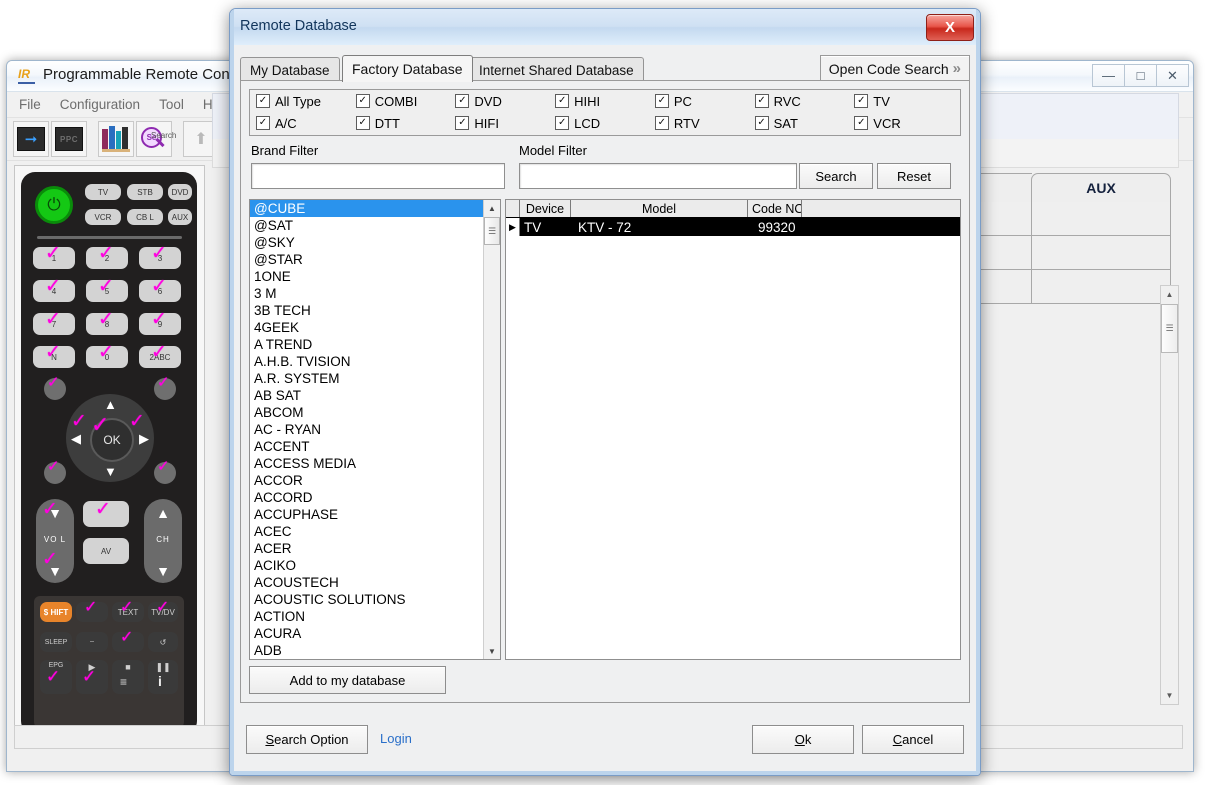  What do you see at coordinates (107, 258) in the screenshot?
I see `remote-key-2: 2` at bounding box center [107, 258].